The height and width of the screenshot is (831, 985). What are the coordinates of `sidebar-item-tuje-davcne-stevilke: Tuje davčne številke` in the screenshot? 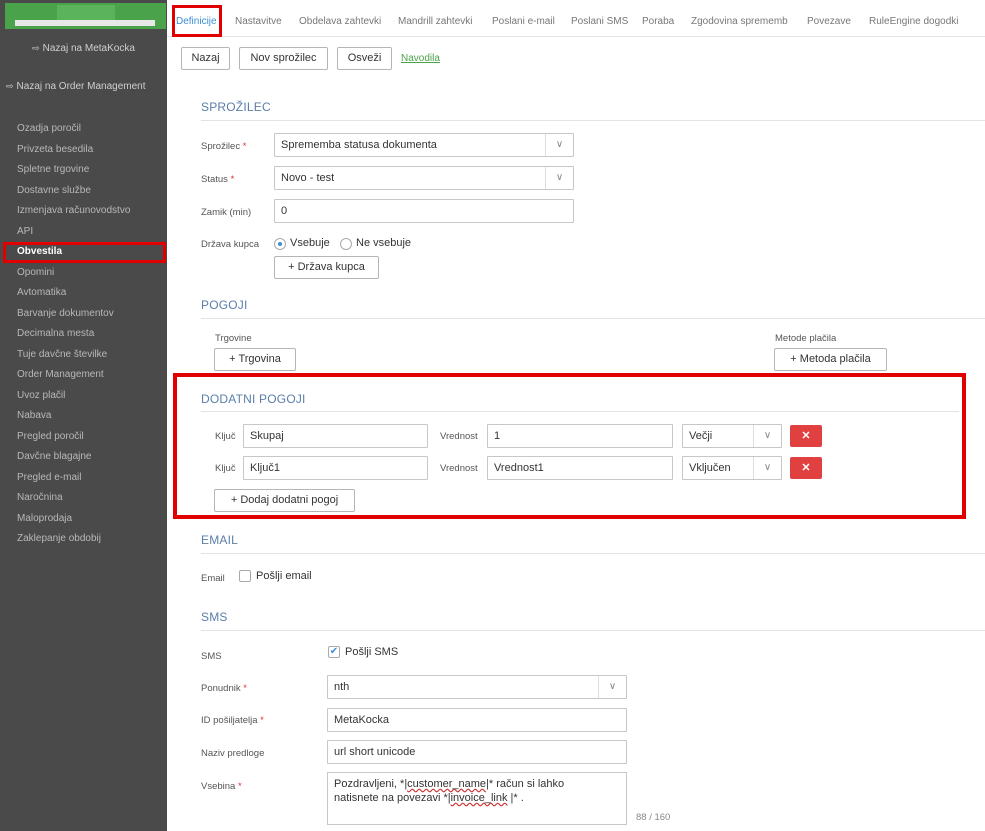 It's located at (83, 355).